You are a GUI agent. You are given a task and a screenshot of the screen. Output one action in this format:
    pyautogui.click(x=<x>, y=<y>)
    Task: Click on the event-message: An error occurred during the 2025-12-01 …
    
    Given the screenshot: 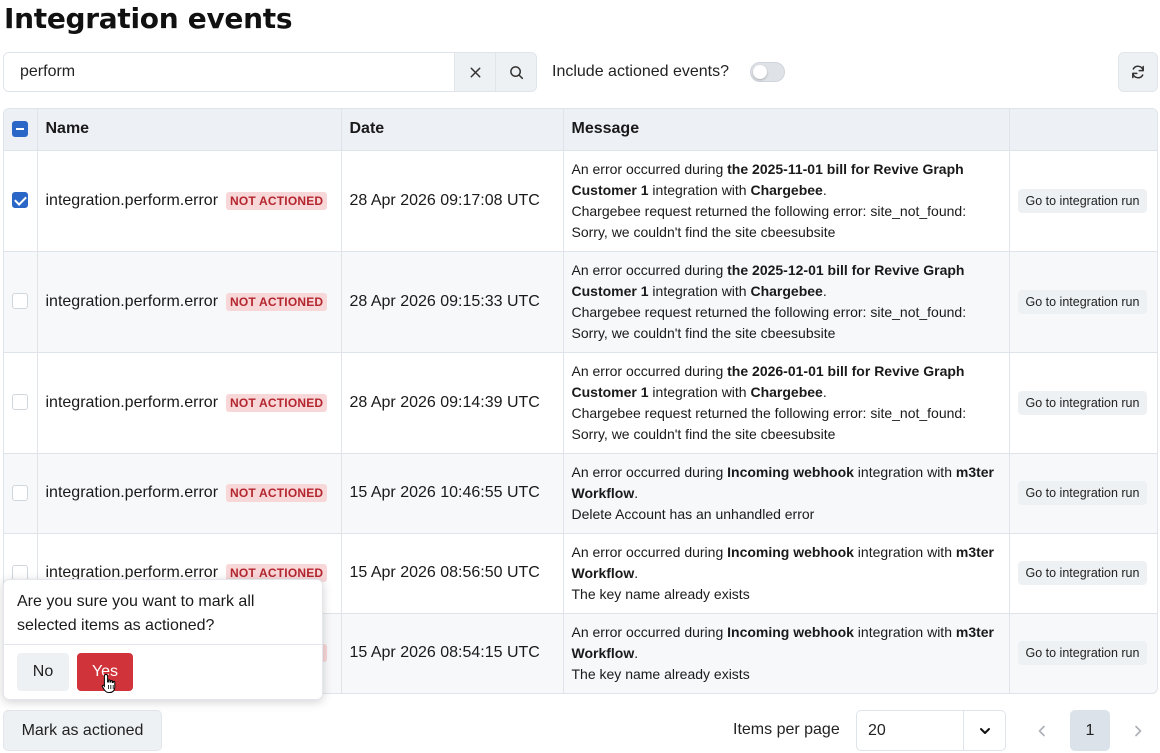 What is the action you would take?
    pyautogui.click(x=786, y=302)
    